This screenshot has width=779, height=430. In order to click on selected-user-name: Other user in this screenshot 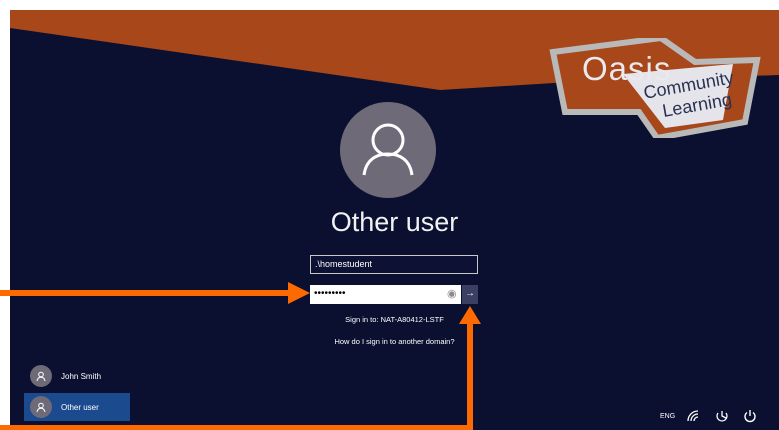, I will do `click(394, 222)`.